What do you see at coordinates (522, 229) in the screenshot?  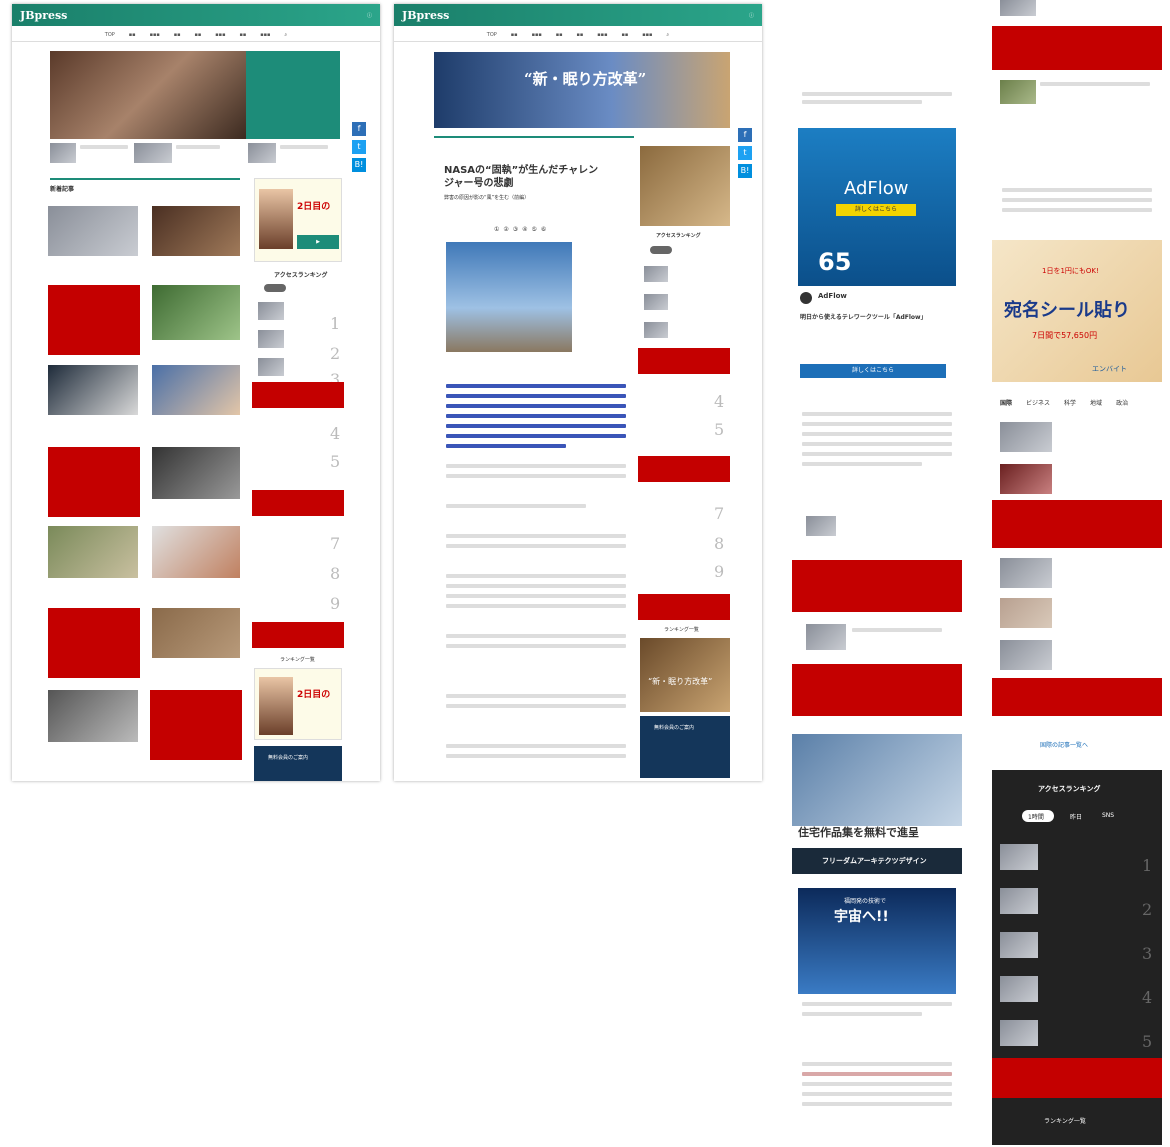 I see `pagination: ①②③④⑤⑥` at bounding box center [522, 229].